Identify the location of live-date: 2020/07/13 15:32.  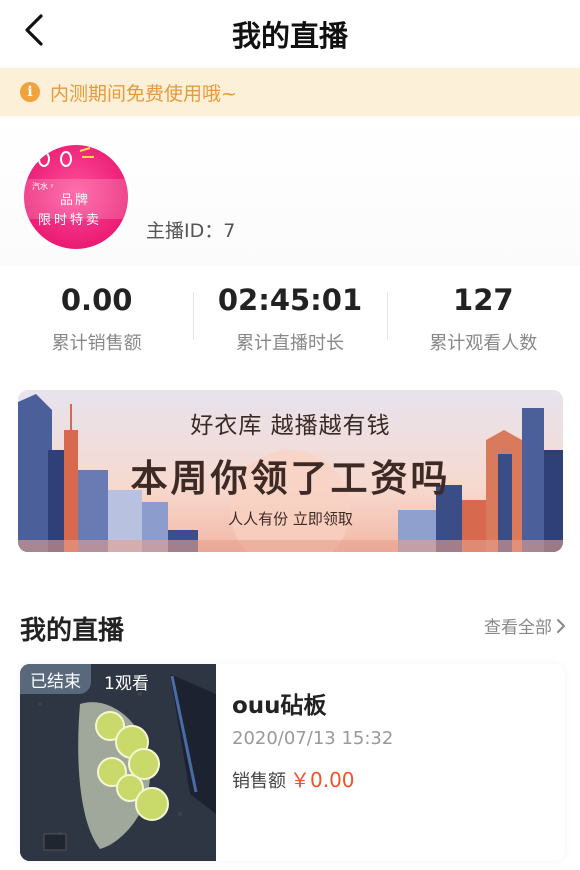
(313, 738).